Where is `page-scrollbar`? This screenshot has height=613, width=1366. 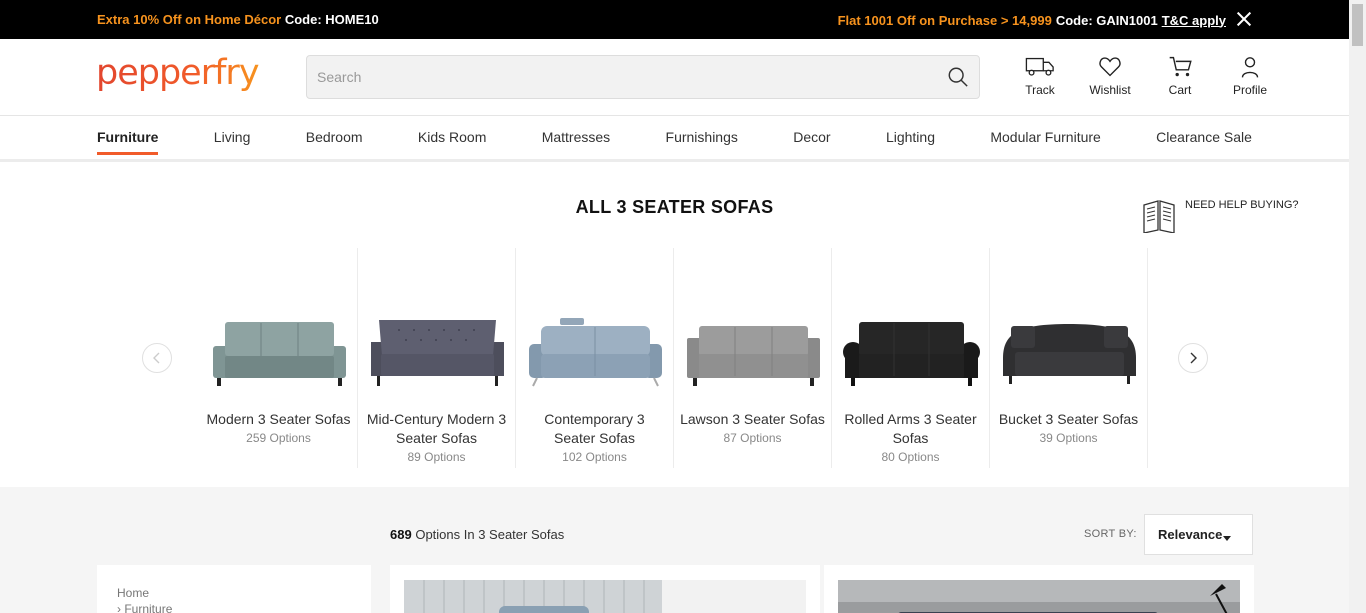
page-scrollbar is located at coordinates (1357, 306).